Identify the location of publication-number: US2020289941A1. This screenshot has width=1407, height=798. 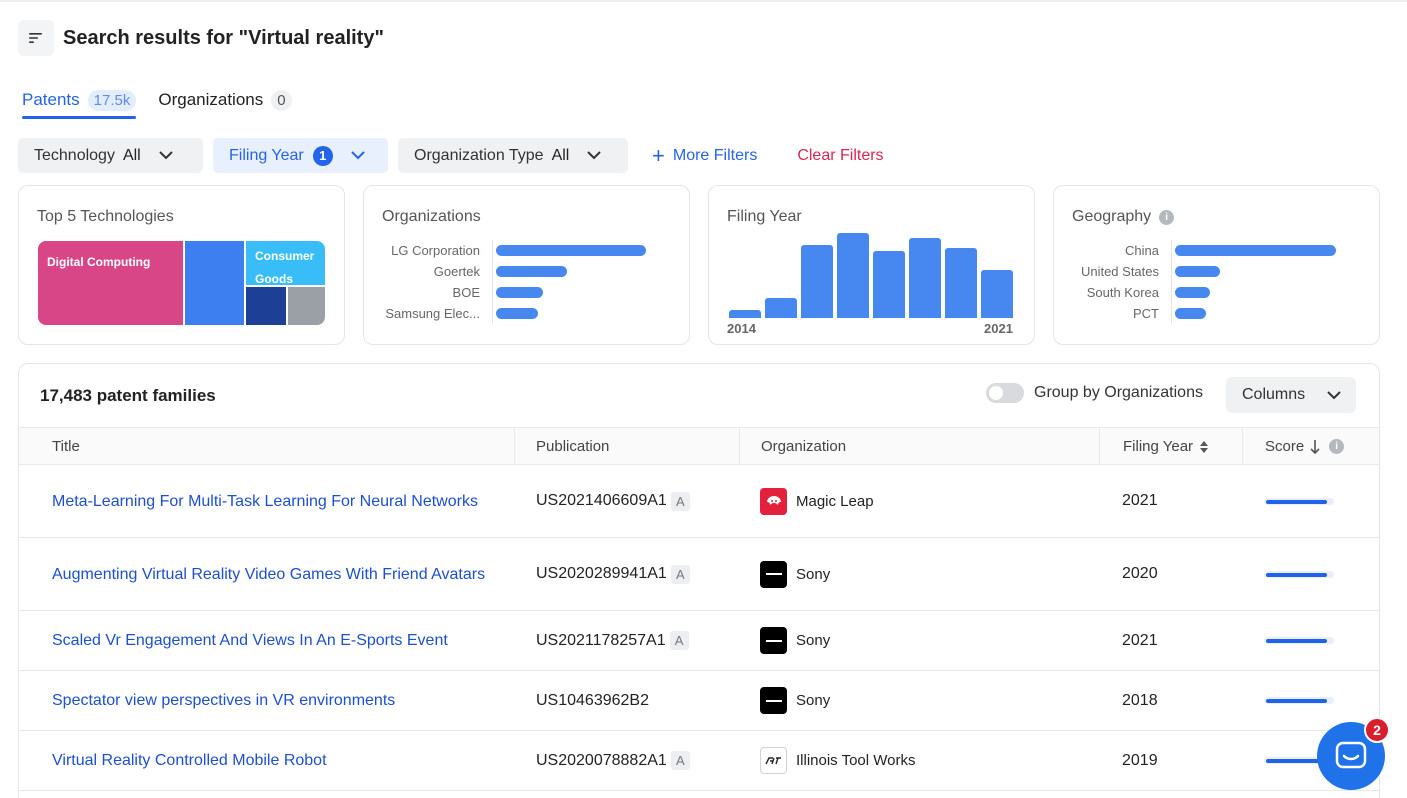
(601, 574).